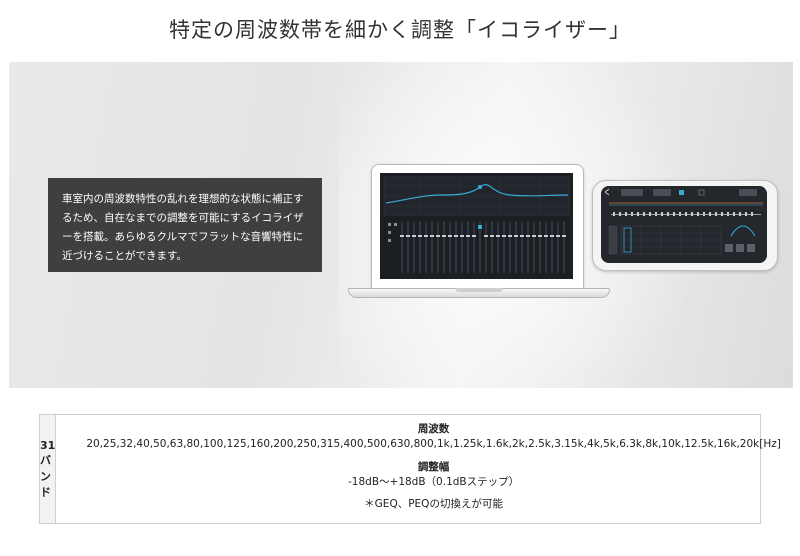 The image size is (800, 556). What do you see at coordinates (48, 469) in the screenshot?
I see `spec-label-cell: 31バンド` at bounding box center [48, 469].